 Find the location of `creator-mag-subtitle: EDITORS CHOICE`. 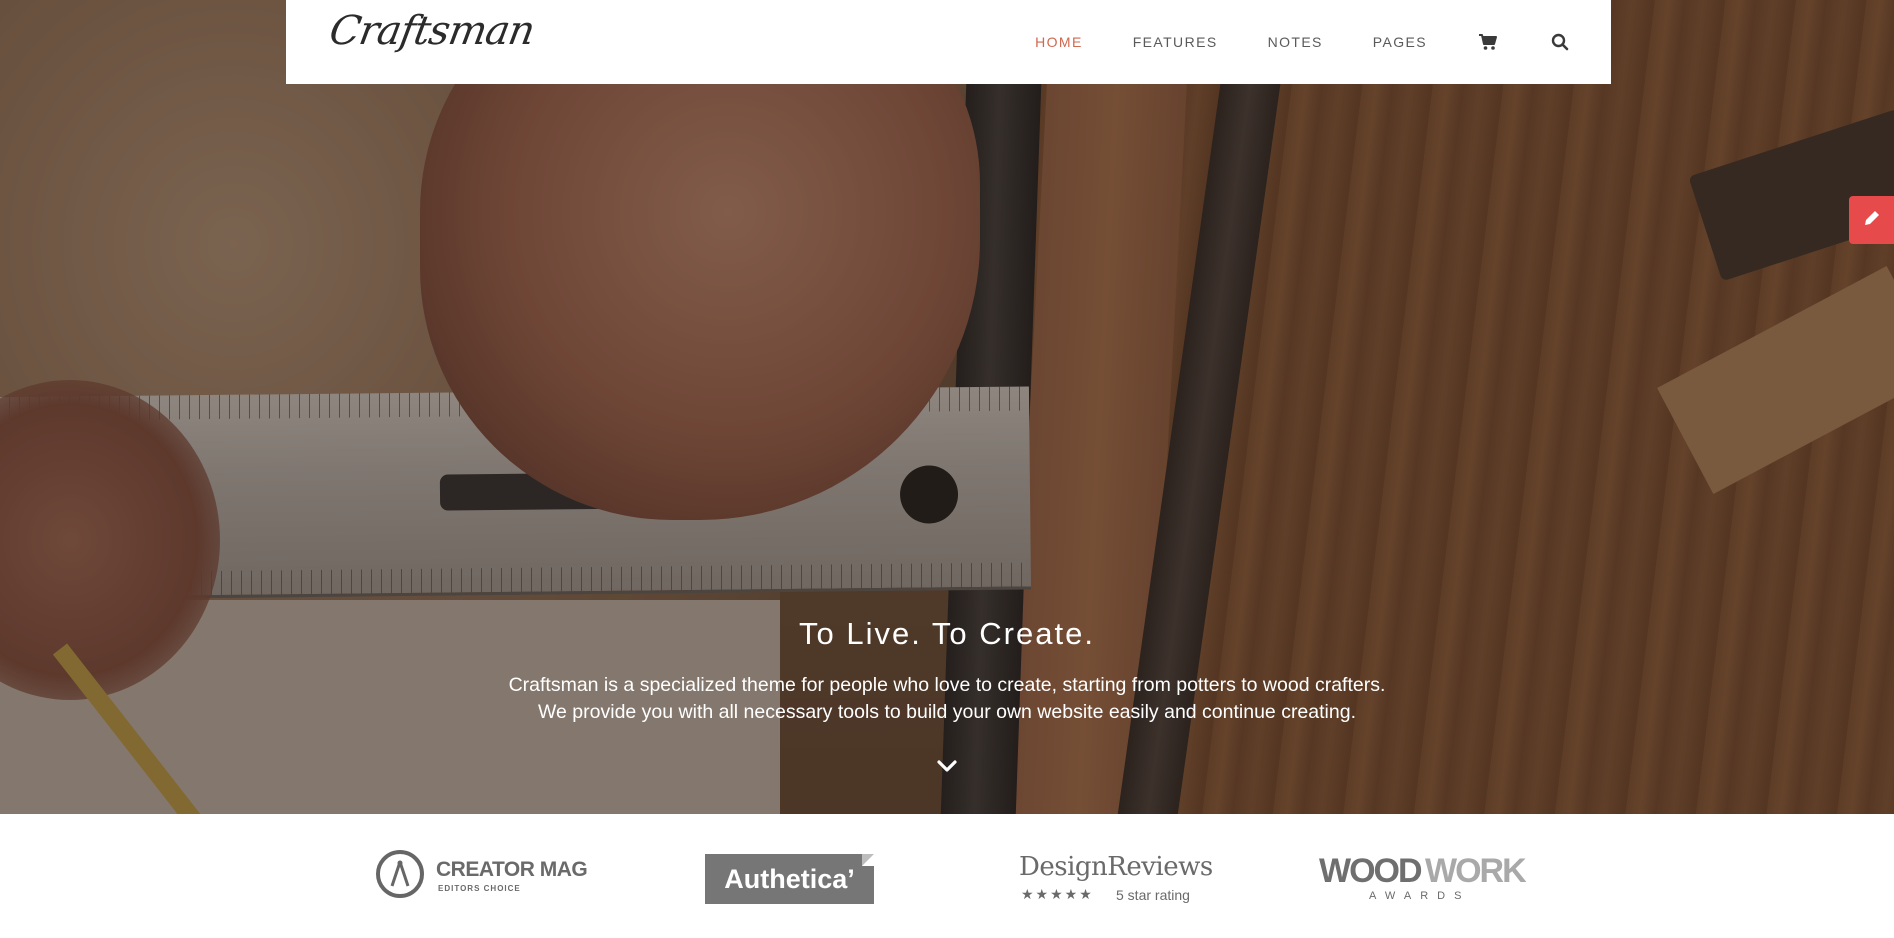

creator-mag-subtitle: EDITORS CHOICE is located at coordinates (479, 888).